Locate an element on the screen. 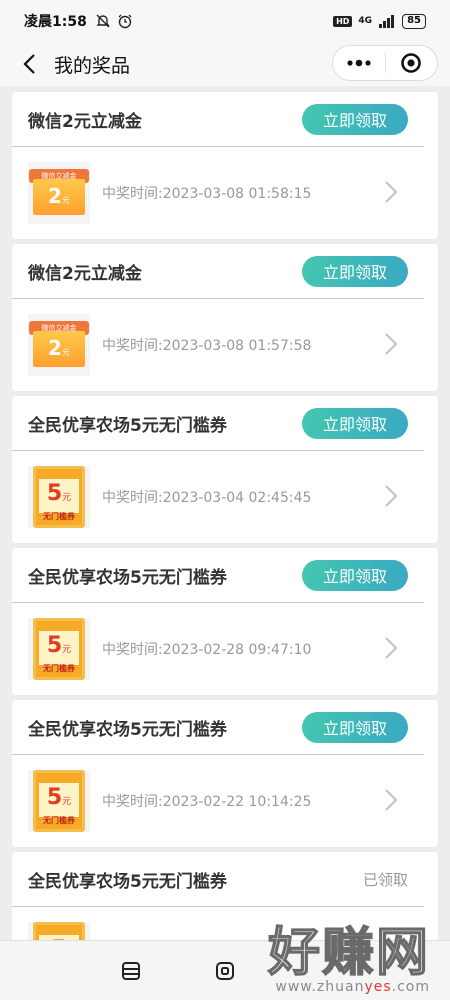 Image resolution: width=450 pixels, height=1000 pixels. win-time: 中奖时间:2023-03-08 01:58:15 is located at coordinates (207, 194).